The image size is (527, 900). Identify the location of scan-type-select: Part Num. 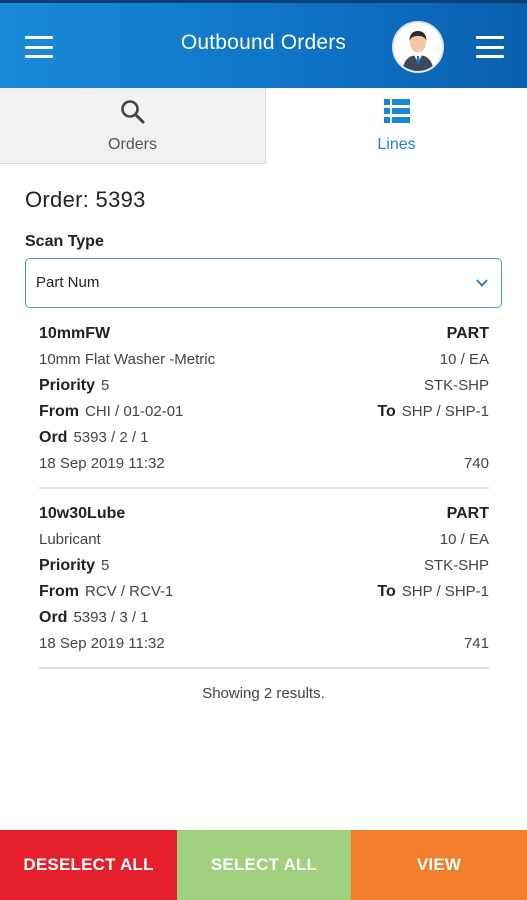
(263, 283).